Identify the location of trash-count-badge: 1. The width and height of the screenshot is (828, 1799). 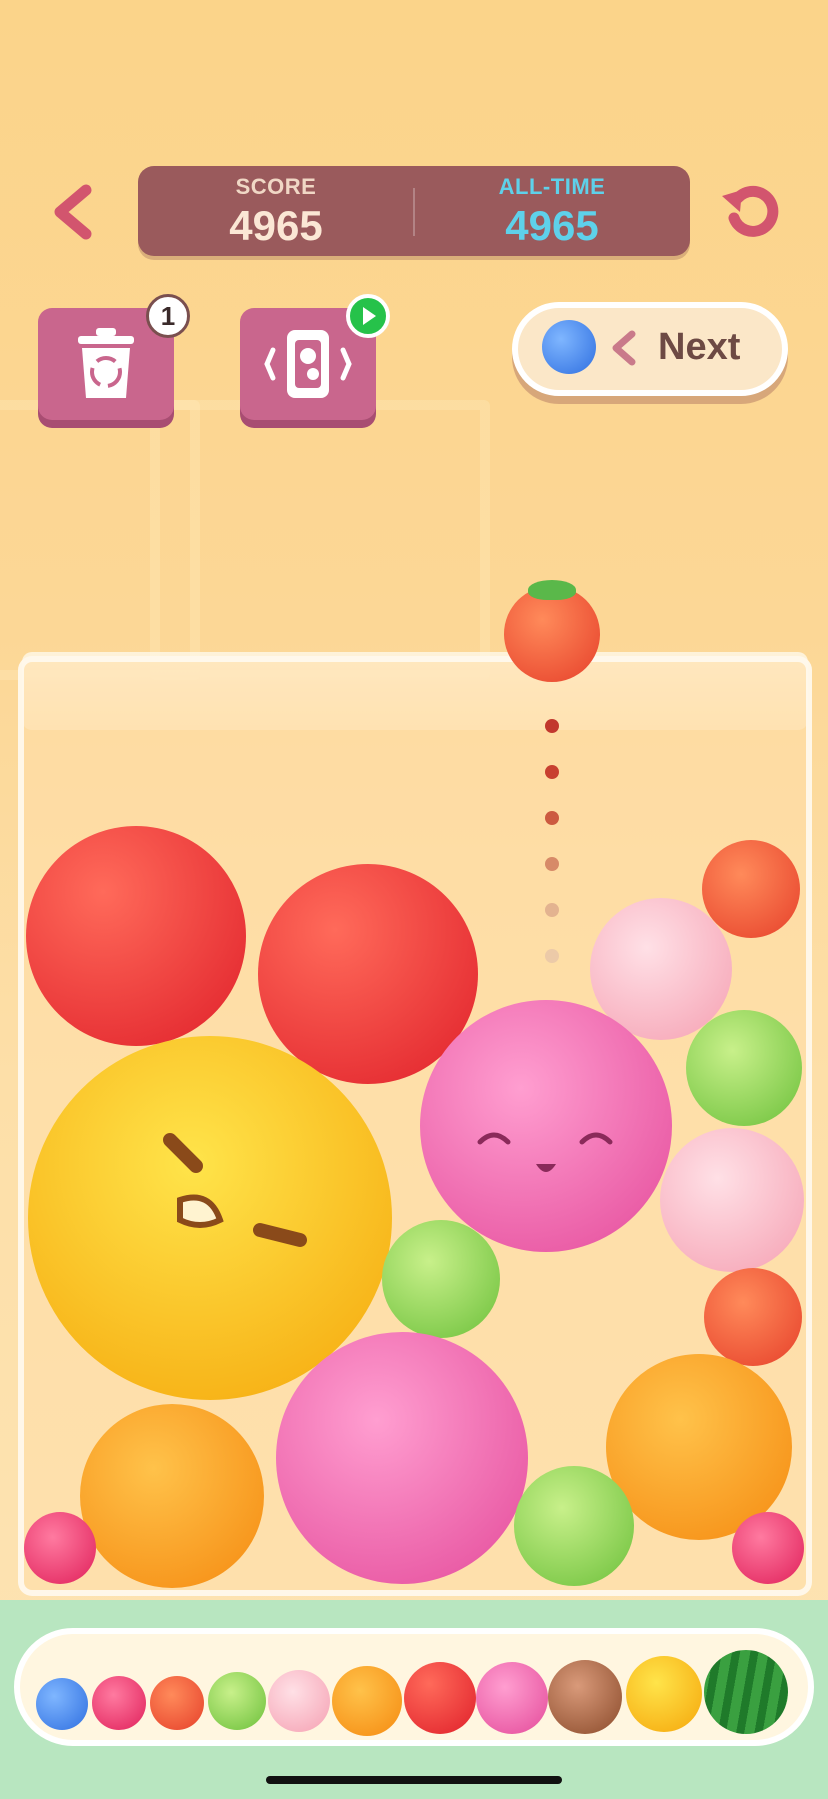
(168, 316).